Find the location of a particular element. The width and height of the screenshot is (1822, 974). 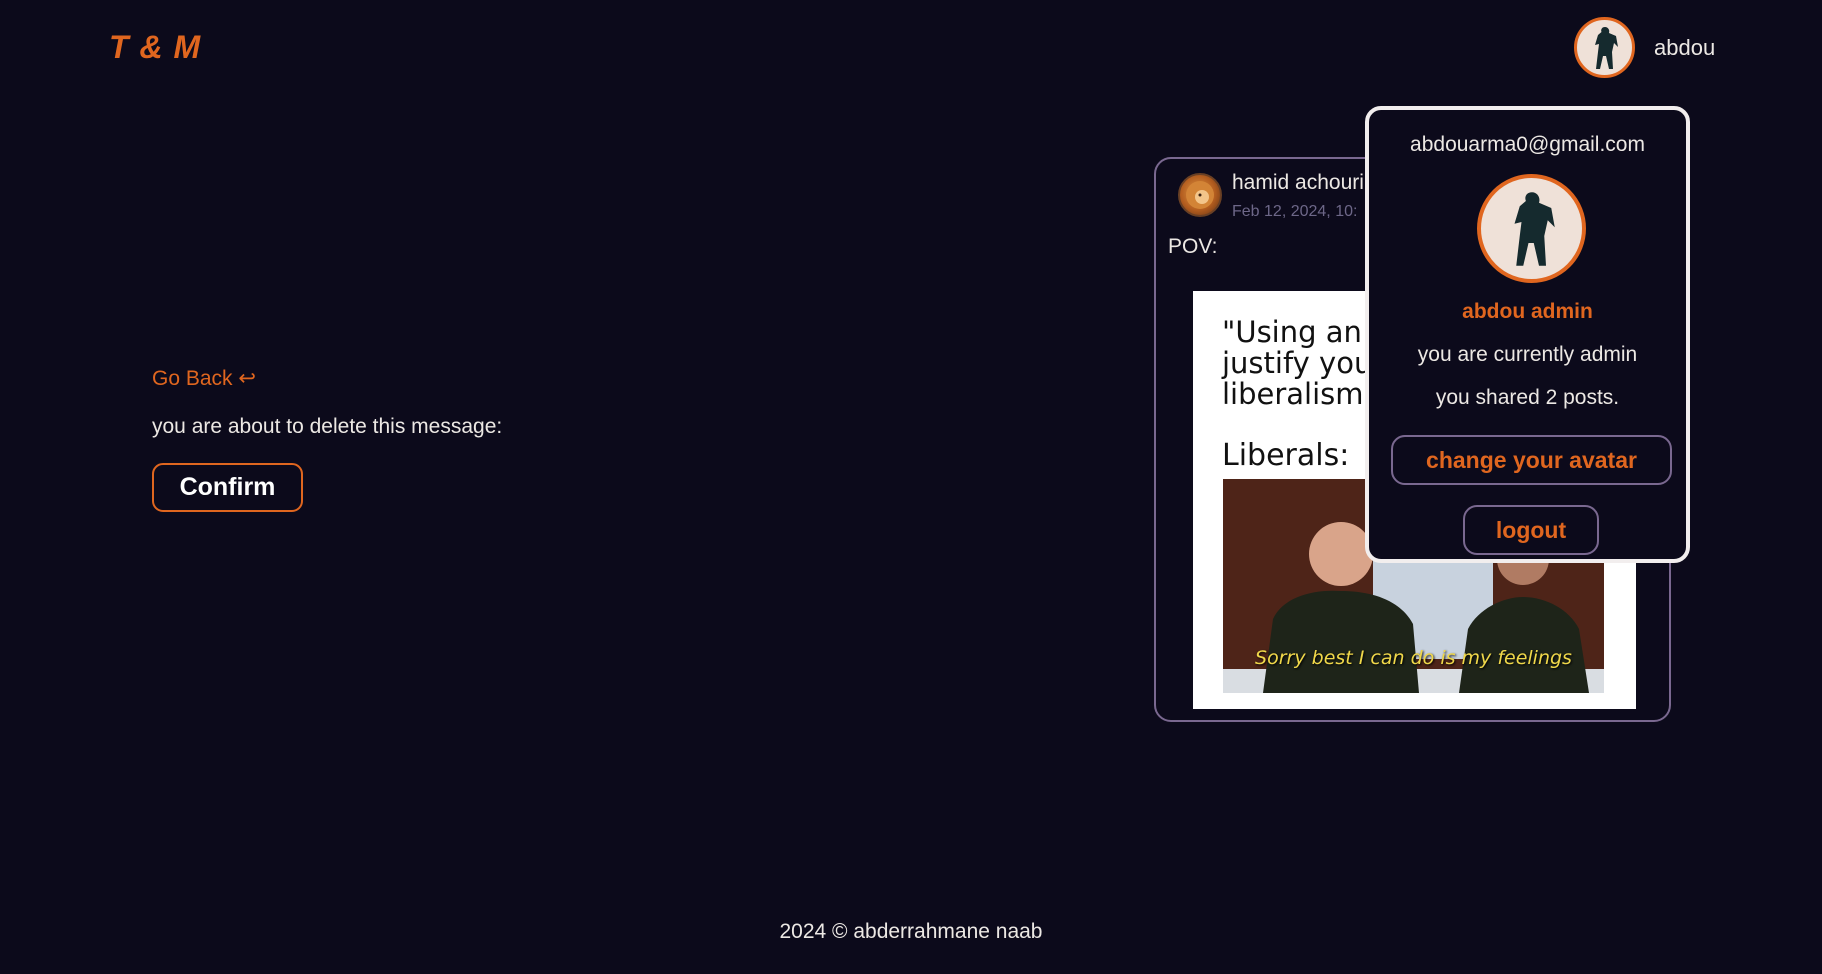

profile-avatar is located at coordinates (1531, 228).